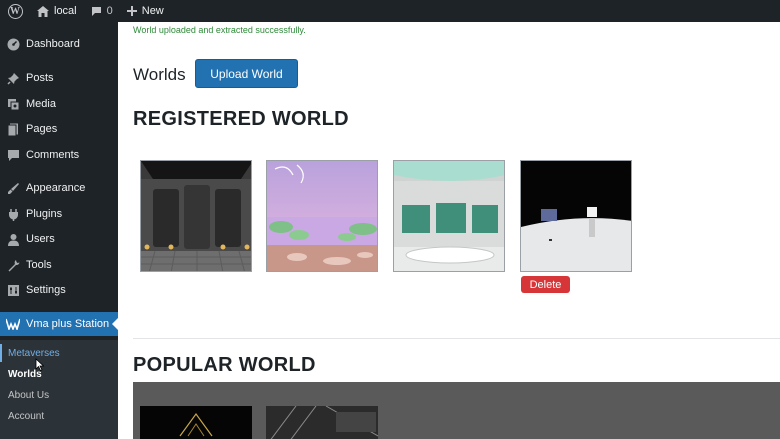 This screenshot has height=439, width=780. I want to click on pin-icon, so click(13, 78).